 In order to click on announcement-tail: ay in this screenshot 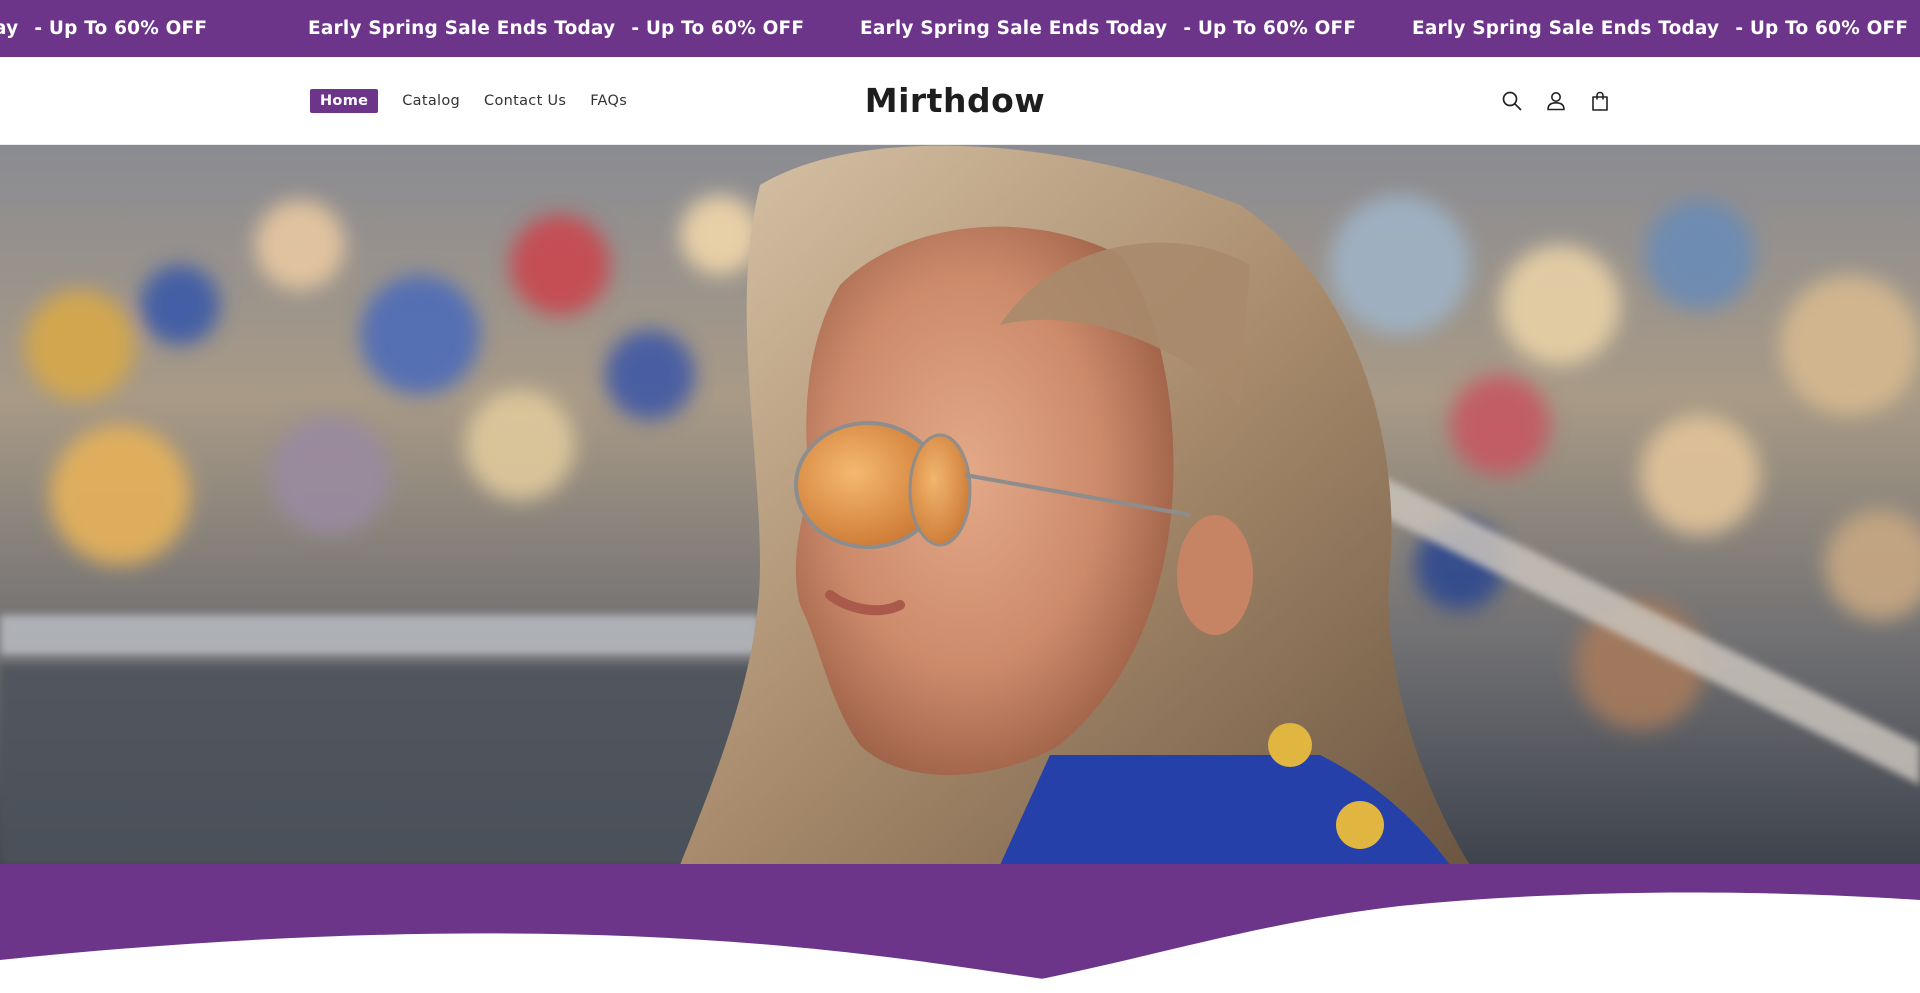, I will do `click(9, 28)`.